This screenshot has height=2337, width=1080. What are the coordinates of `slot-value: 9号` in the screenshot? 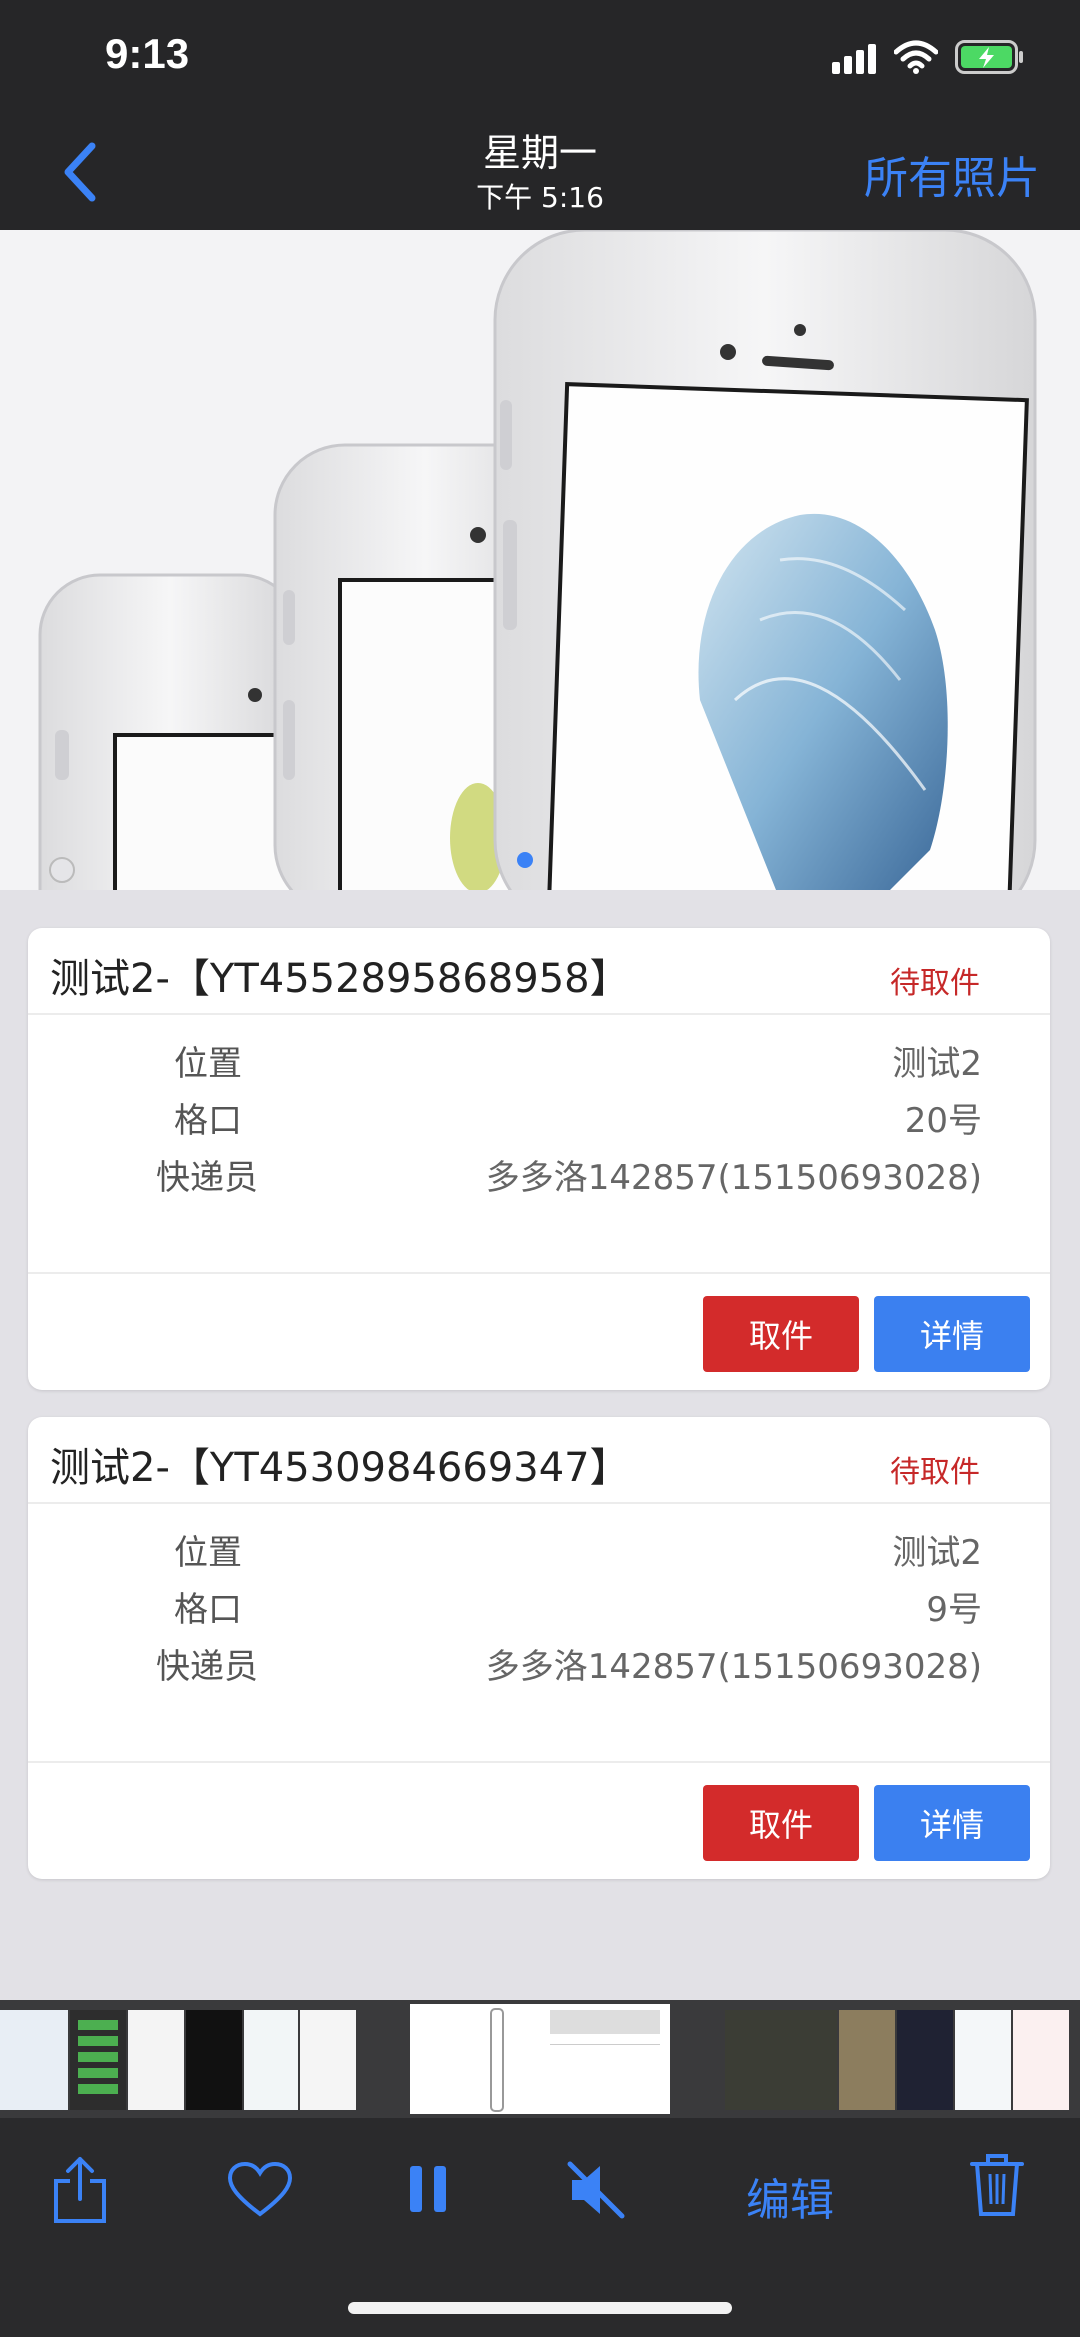 It's located at (954, 1610).